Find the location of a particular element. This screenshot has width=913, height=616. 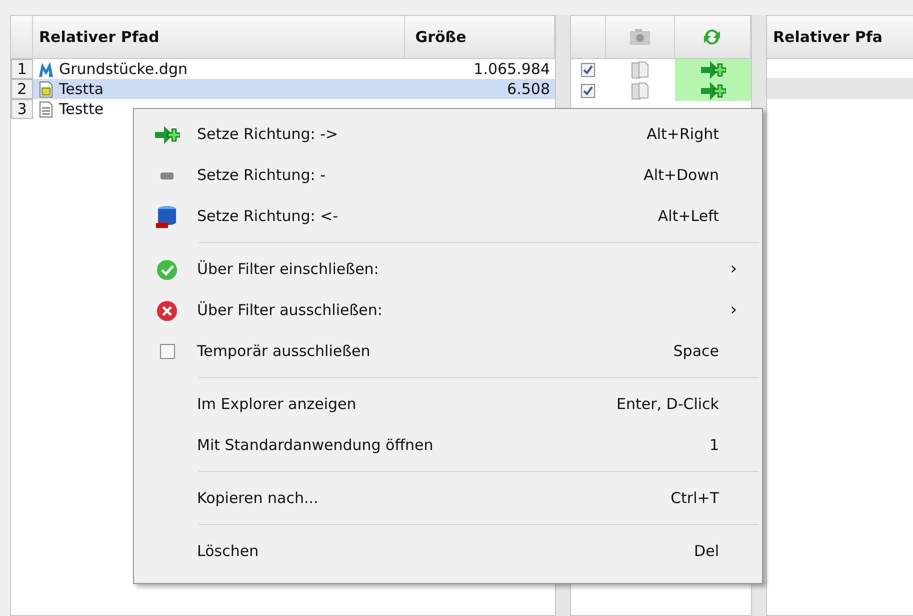

column-header: Relativer Pfad is located at coordinates (219, 37).